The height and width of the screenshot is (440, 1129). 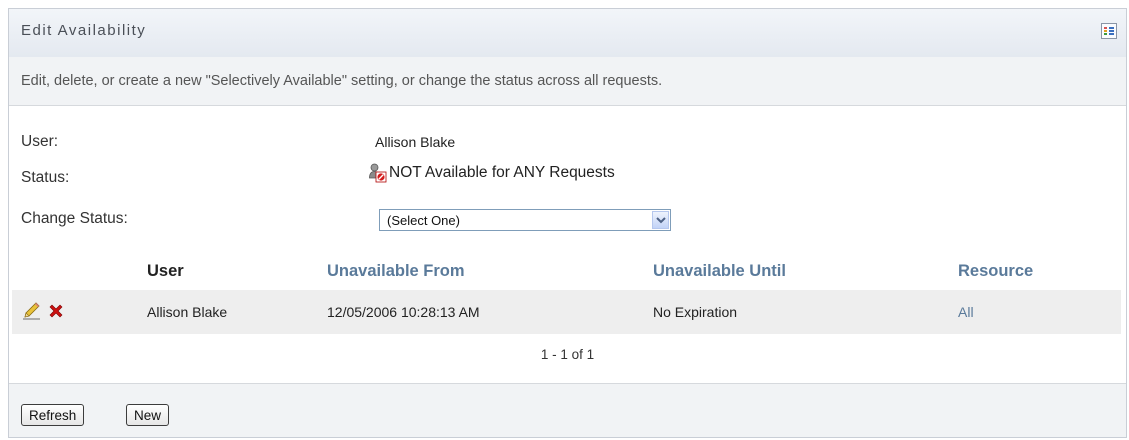 I want to click on grid-layout-icon, so click(x=1109, y=31).